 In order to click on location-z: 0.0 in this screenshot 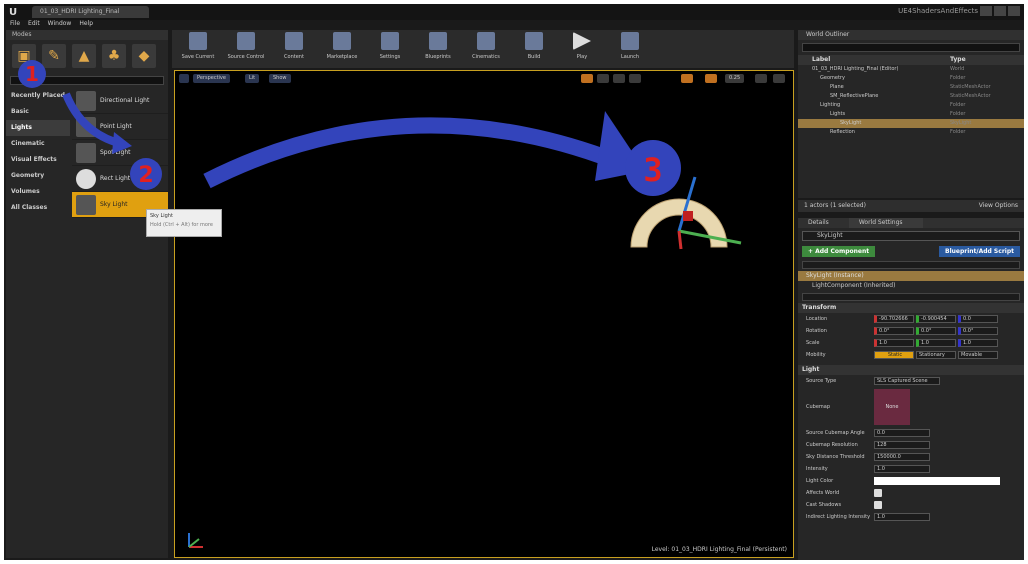, I will do `click(978, 319)`.